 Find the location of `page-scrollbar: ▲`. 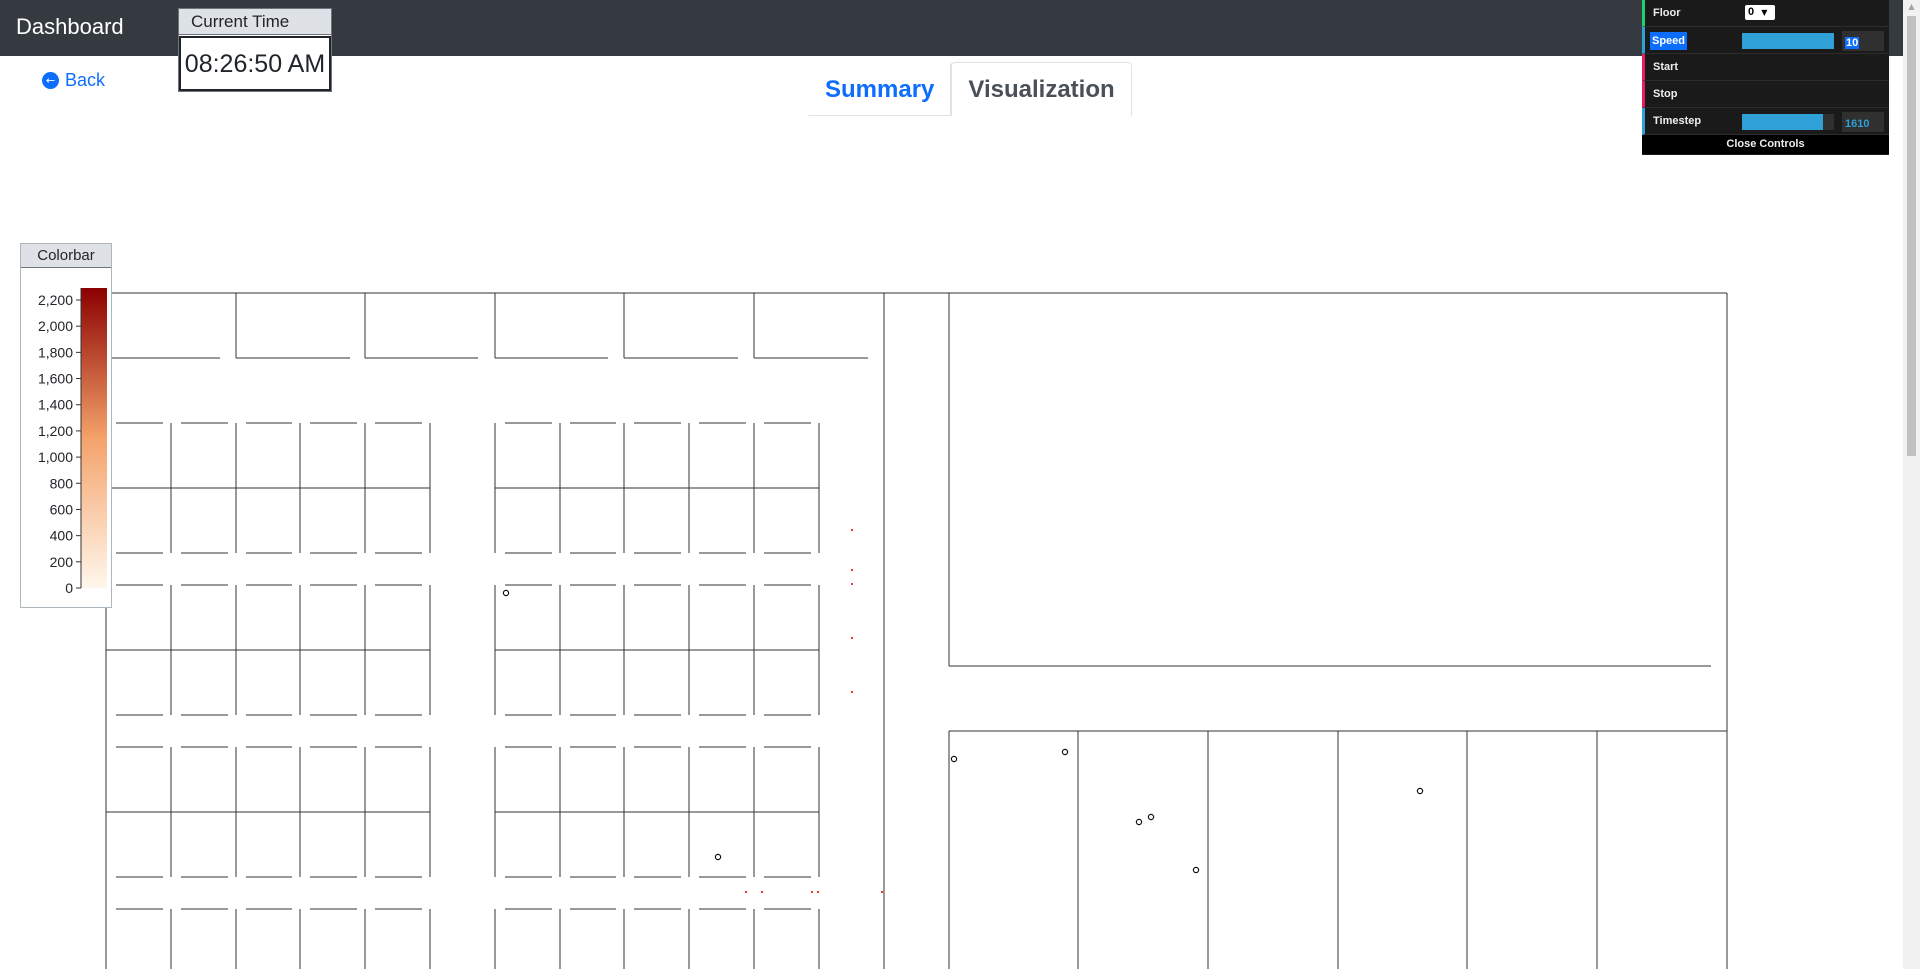

page-scrollbar: ▲ is located at coordinates (1911, 484).